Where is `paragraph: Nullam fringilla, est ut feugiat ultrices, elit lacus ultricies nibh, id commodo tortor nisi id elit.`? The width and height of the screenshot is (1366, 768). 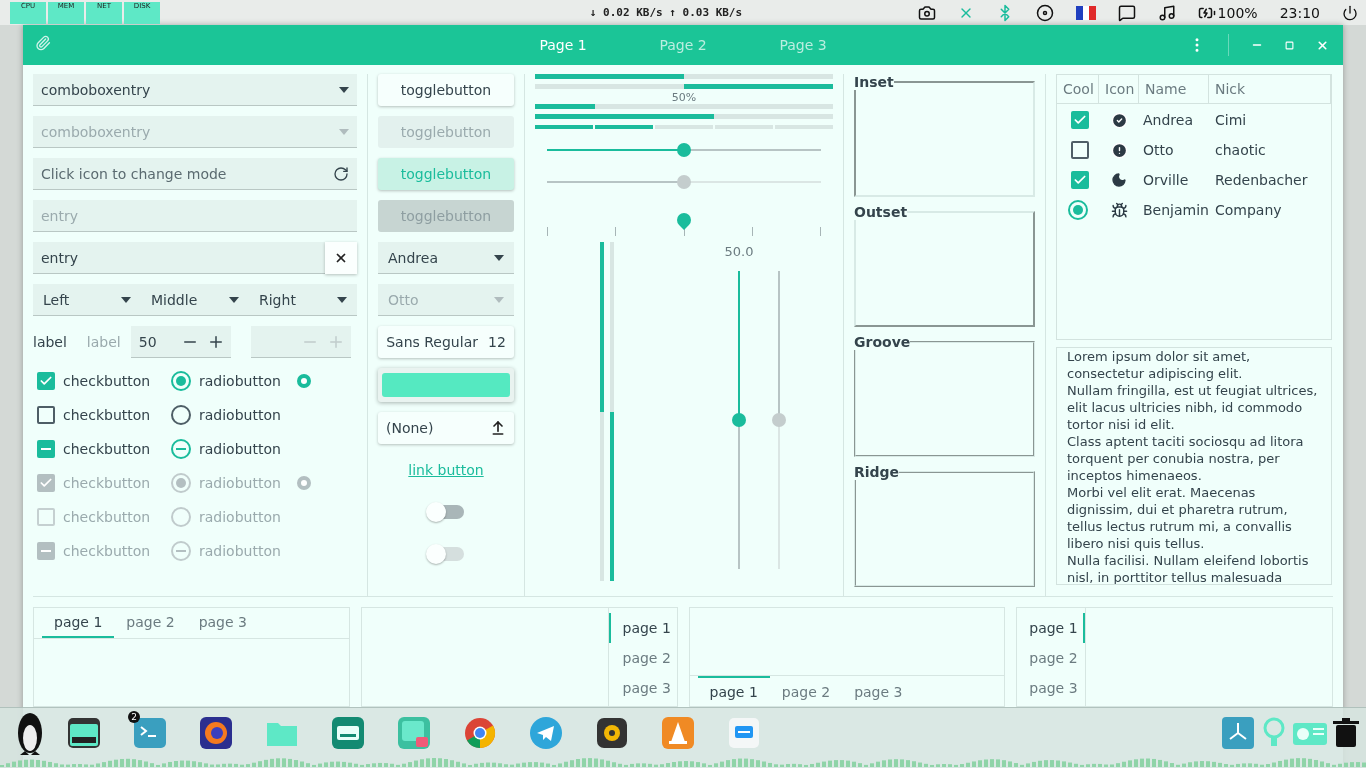 paragraph: Nullam fringilla, est ut feugiat ultrices, elit lacus ultricies nibh, id commodo tortor nisi id elit. is located at coordinates (1193, 407).